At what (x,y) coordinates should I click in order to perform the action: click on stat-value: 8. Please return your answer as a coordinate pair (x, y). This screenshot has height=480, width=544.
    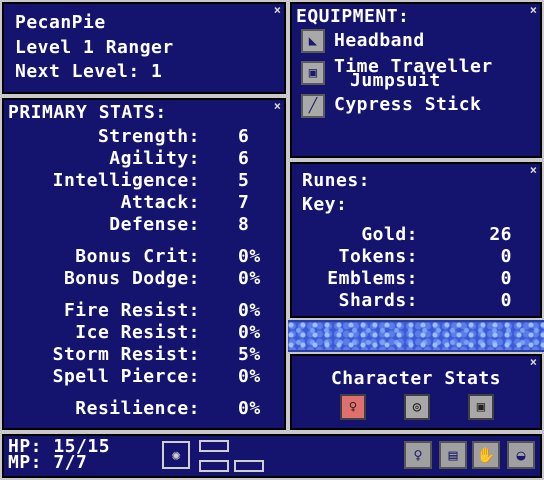
    Looking at the image, I should click on (244, 224).